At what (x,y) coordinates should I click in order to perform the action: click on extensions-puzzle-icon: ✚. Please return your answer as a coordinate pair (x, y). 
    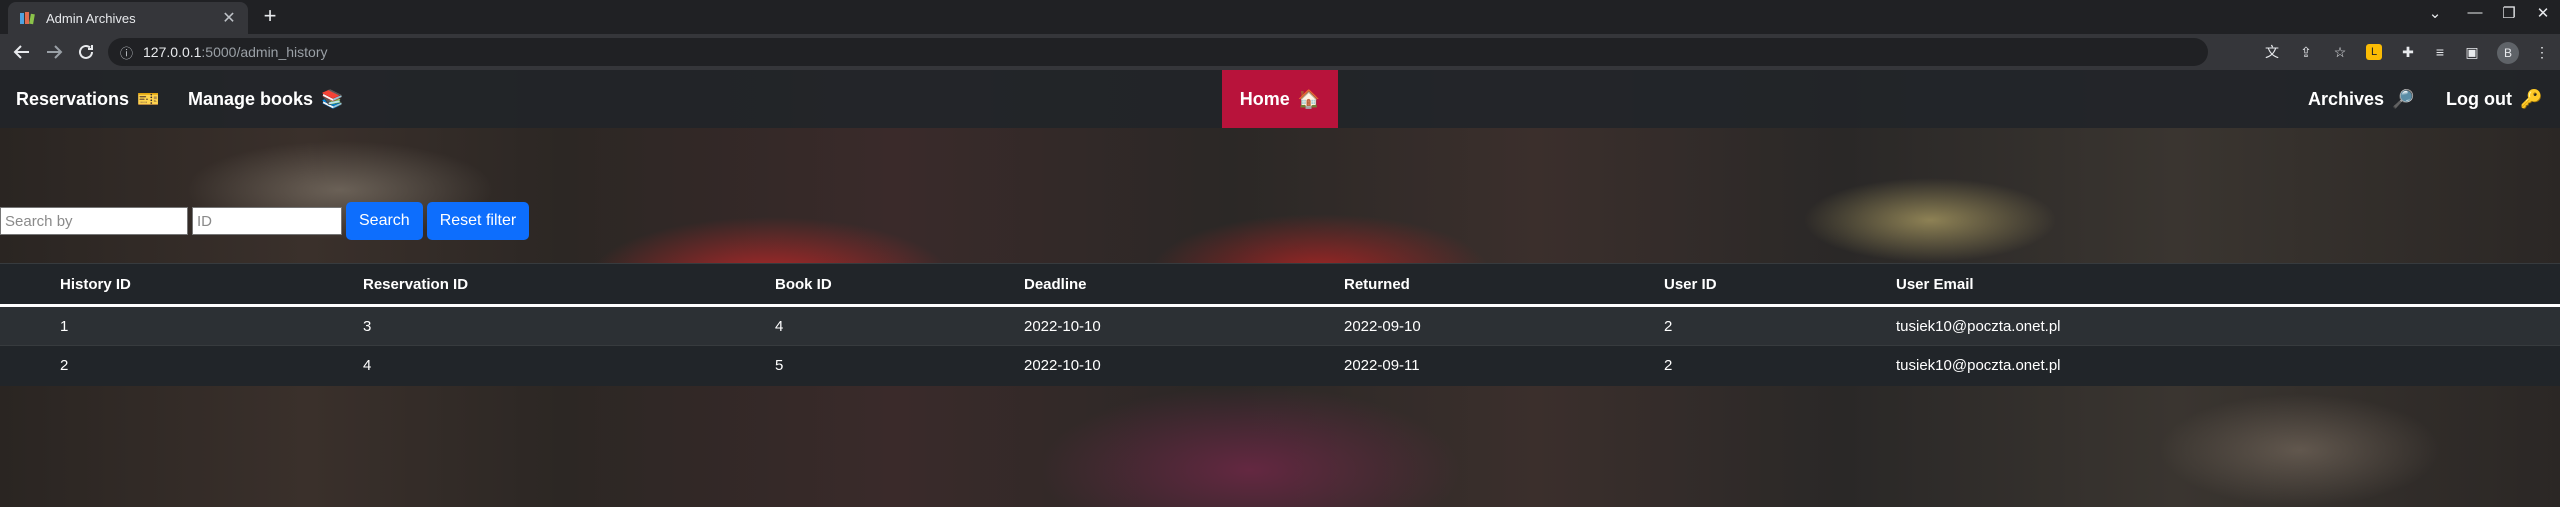
    Looking at the image, I should click on (2408, 52).